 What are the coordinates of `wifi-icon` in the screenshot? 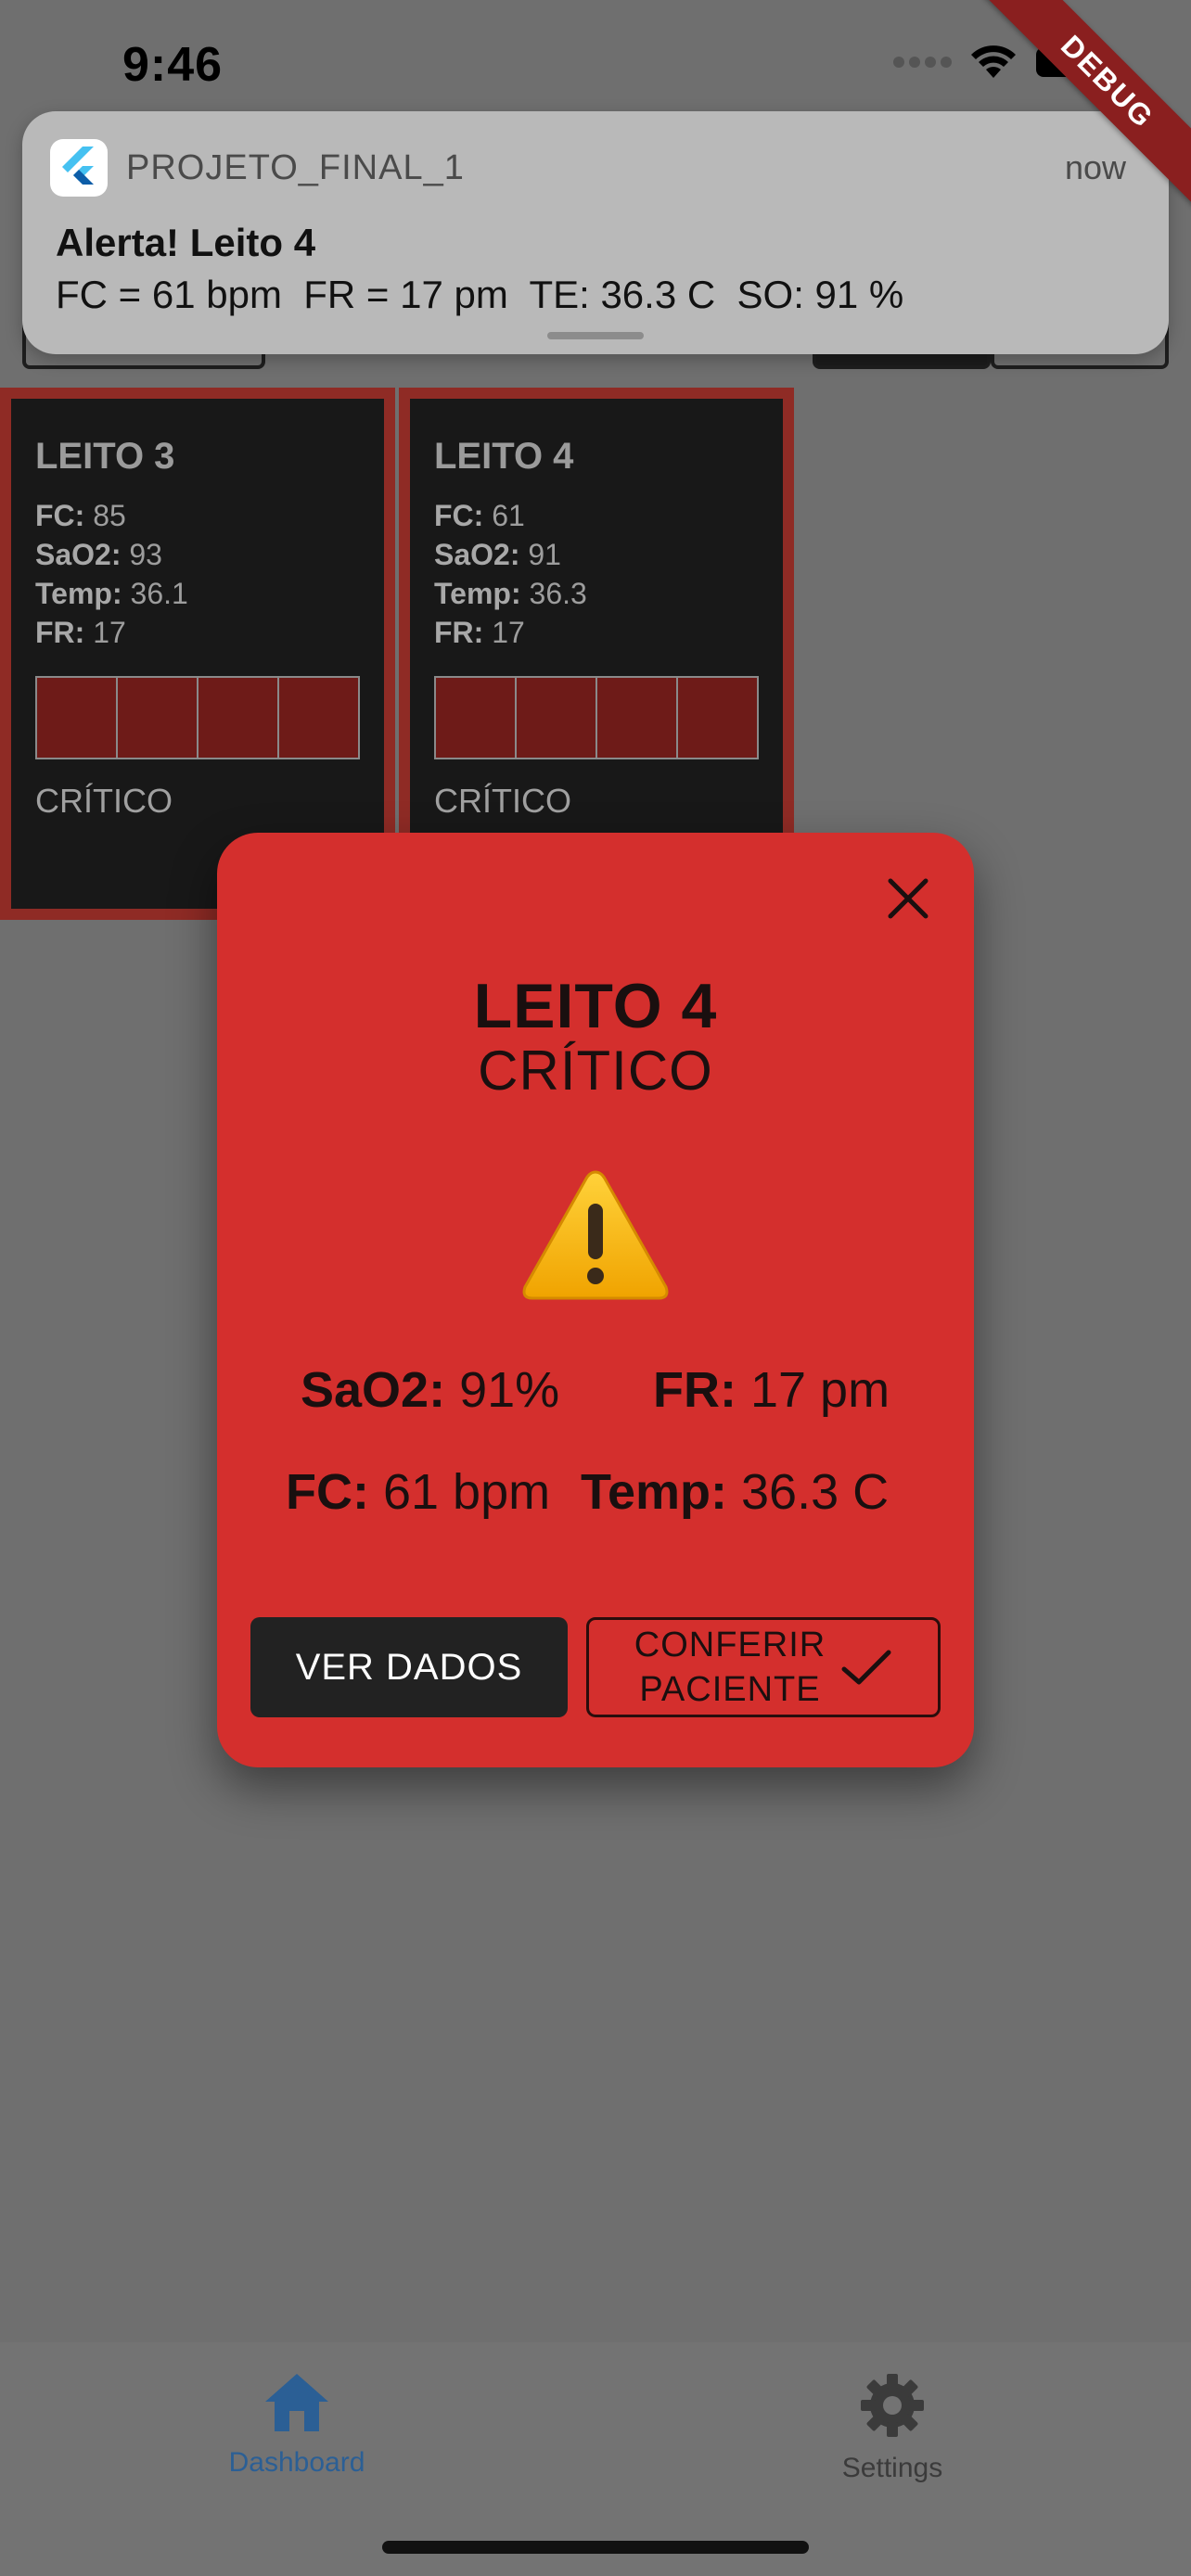 It's located at (993, 62).